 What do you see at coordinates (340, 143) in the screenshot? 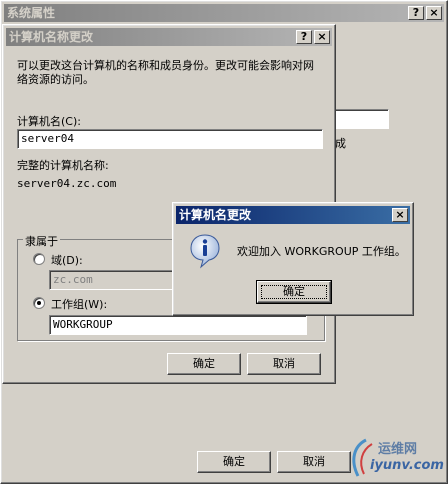
I see `background-text-fragment: 成` at bounding box center [340, 143].